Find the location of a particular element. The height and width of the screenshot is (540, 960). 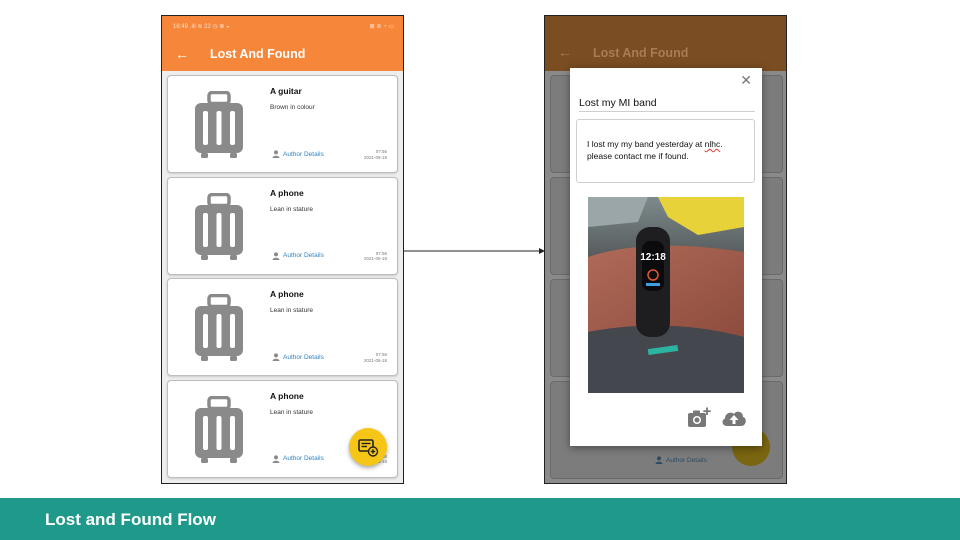

close-icon: ✕ is located at coordinates (746, 80).